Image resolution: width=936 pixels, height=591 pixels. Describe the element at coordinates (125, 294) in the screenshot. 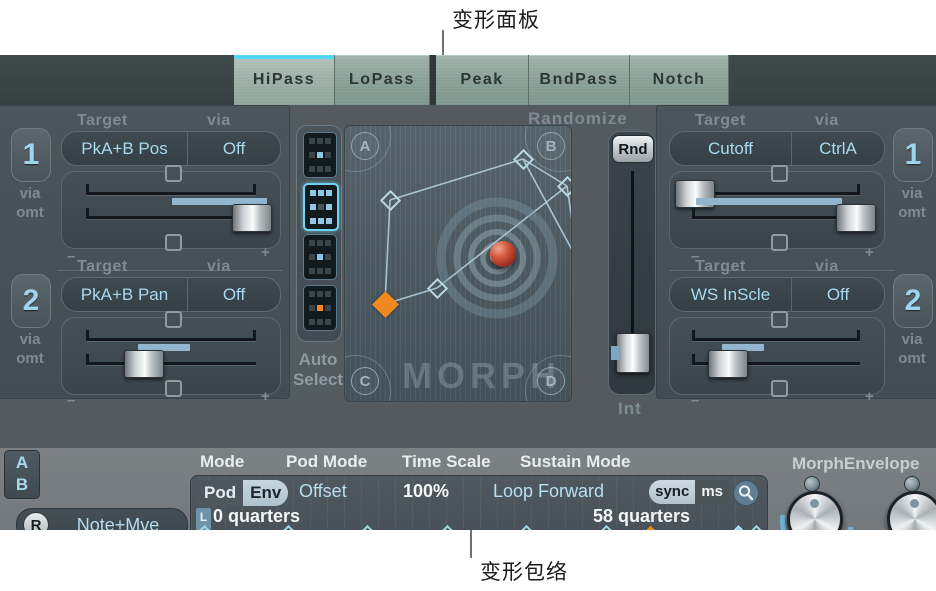

I see `left-slot2-target-value: PkA+B Pan` at that location.